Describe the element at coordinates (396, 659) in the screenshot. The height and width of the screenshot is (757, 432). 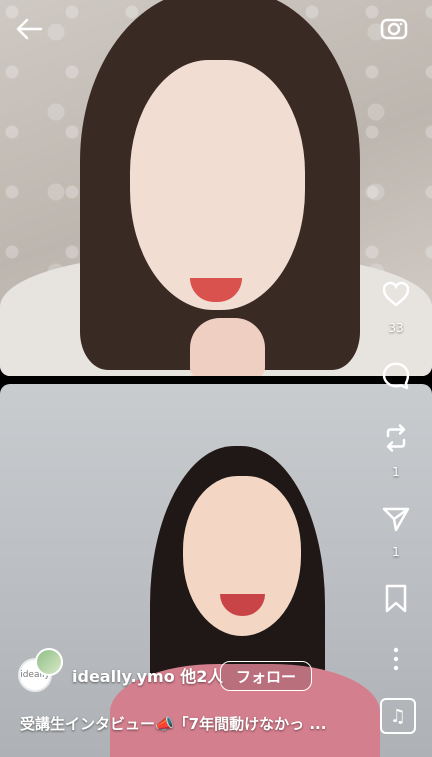
I see `more-icon` at that location.